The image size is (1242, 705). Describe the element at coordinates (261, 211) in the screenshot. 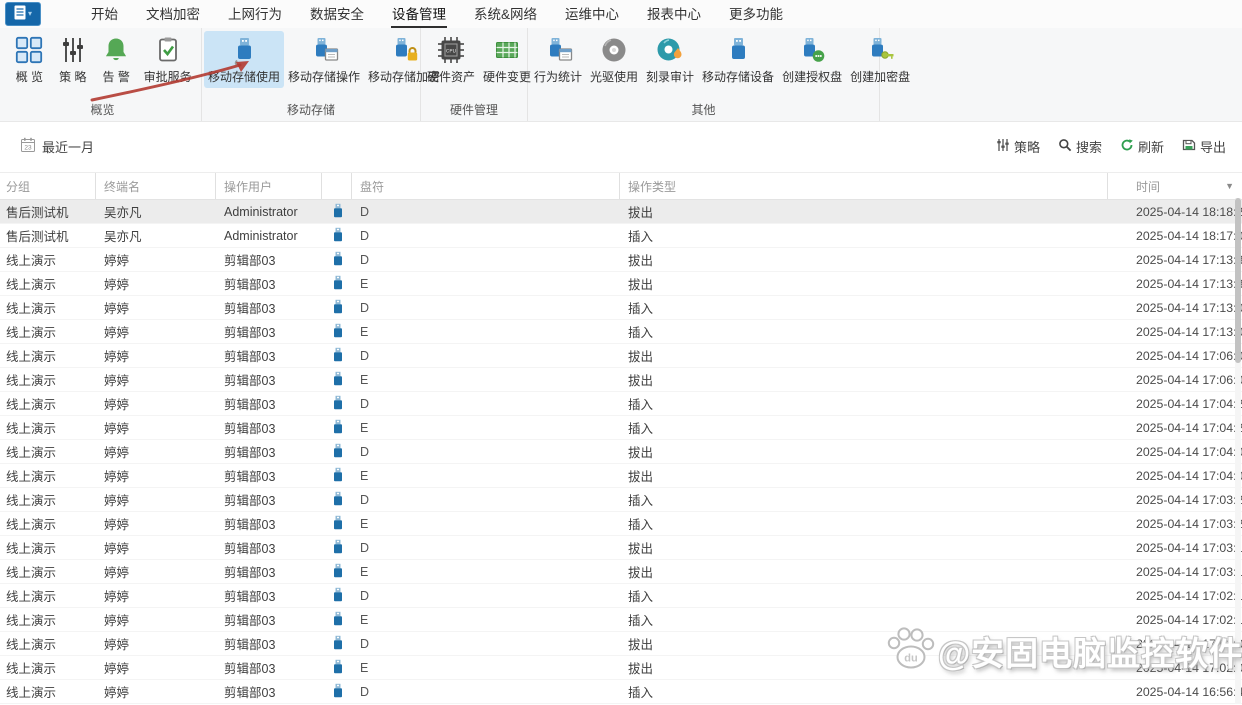

I see `cell-user: Administrator` at that location.